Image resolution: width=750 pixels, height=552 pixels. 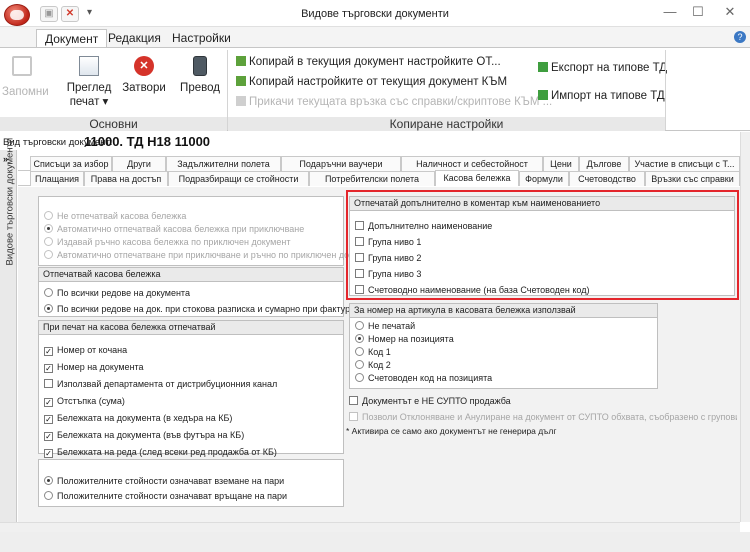 I want to click on option-label: Код 1, so click(x=379, y=352).